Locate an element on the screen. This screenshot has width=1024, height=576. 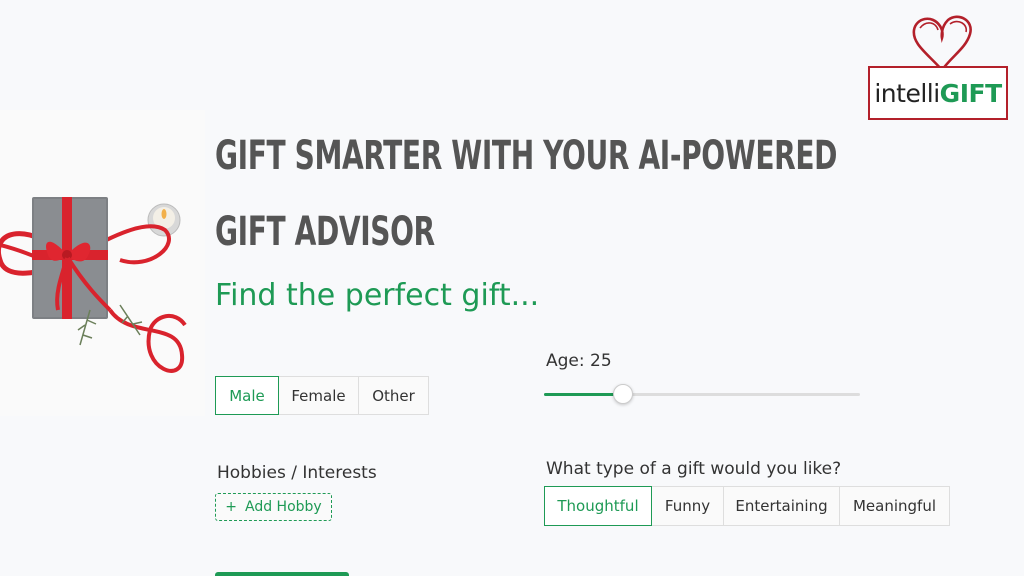
submit-button is located at coordinates (282, 574).